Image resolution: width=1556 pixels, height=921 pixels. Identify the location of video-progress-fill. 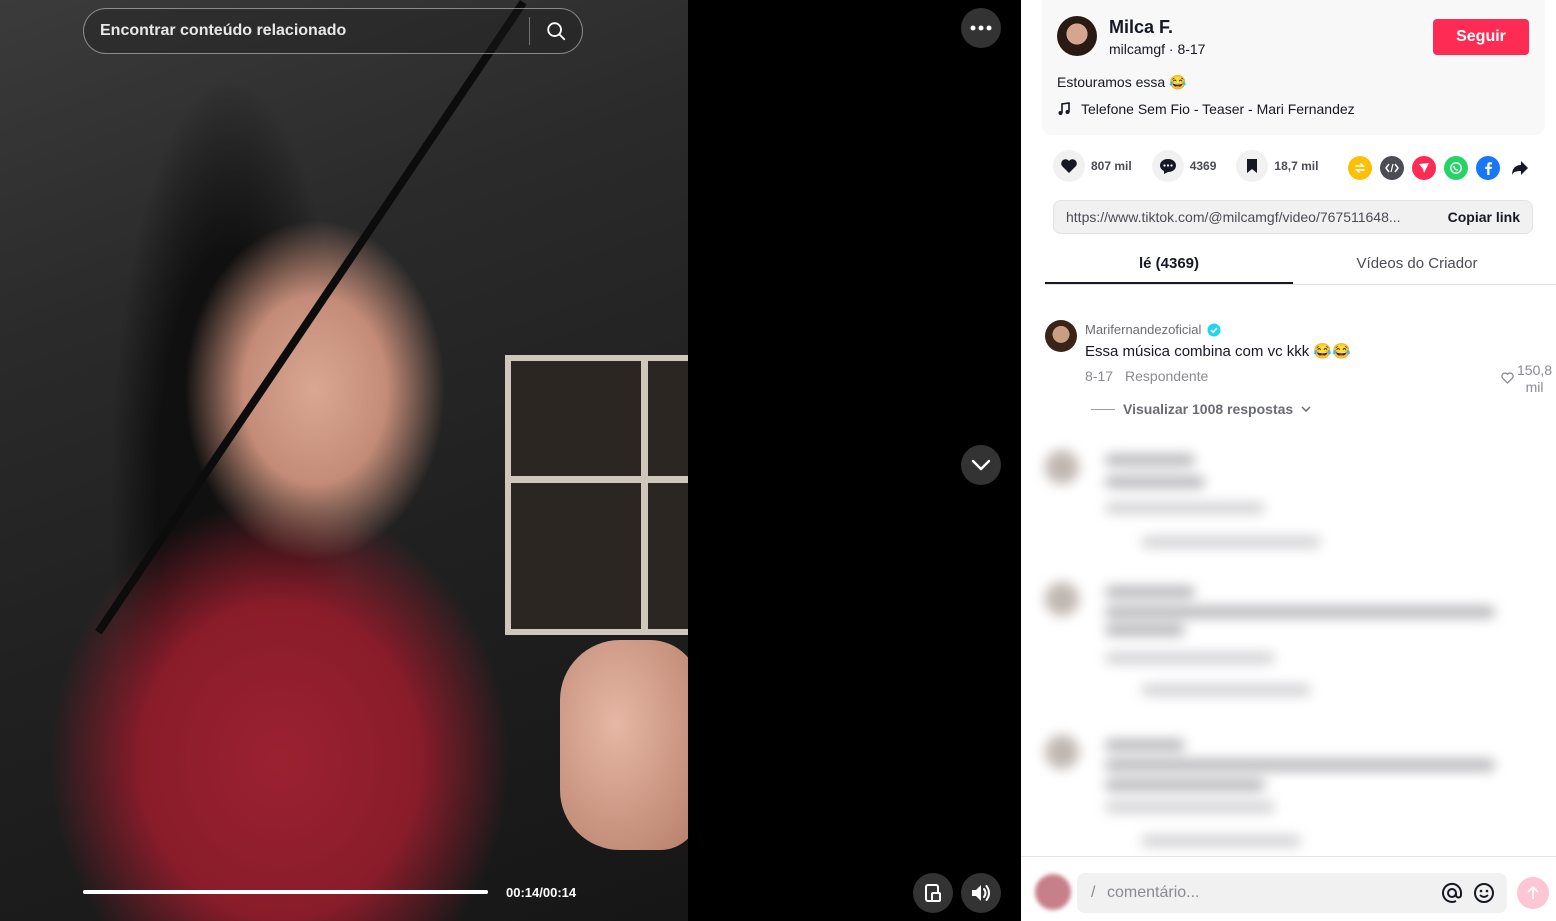
(285, 892).